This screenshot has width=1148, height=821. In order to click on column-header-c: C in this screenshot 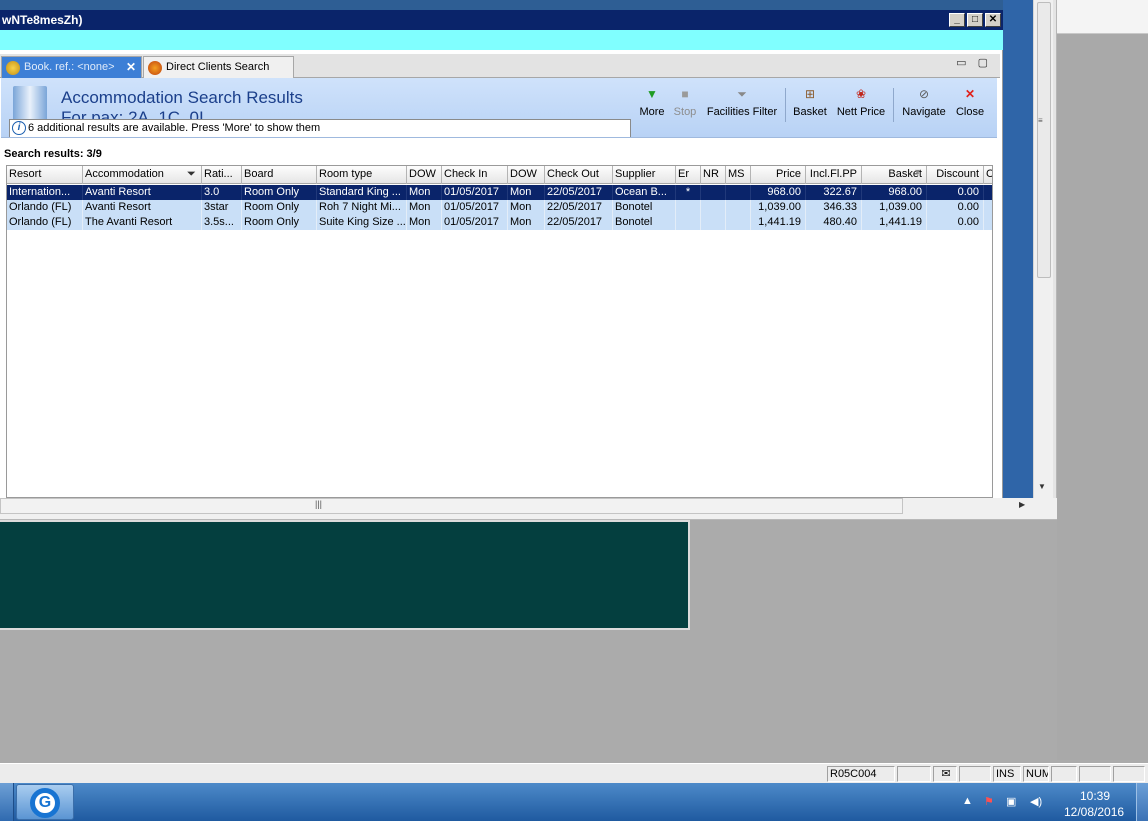, I will do `click(988, 175)`.